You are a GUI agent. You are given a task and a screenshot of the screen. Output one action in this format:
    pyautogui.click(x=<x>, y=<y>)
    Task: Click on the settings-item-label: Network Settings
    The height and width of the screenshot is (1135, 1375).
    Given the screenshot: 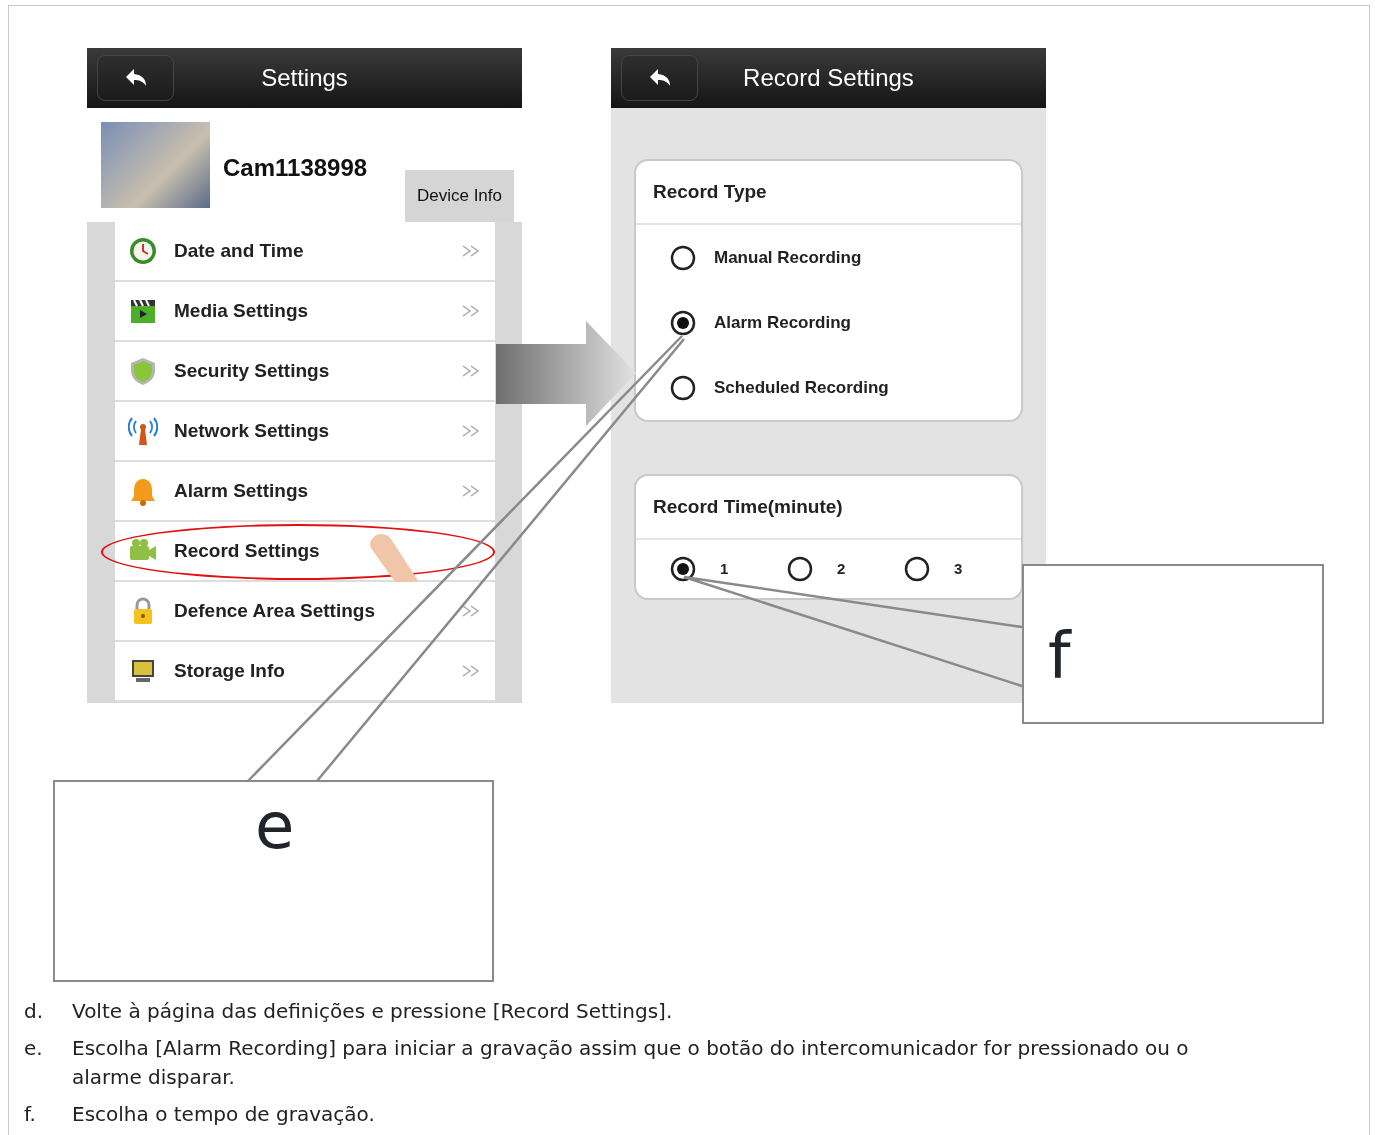 What is the action you would take?
    pyautogui.click(x=252, y=430)
    